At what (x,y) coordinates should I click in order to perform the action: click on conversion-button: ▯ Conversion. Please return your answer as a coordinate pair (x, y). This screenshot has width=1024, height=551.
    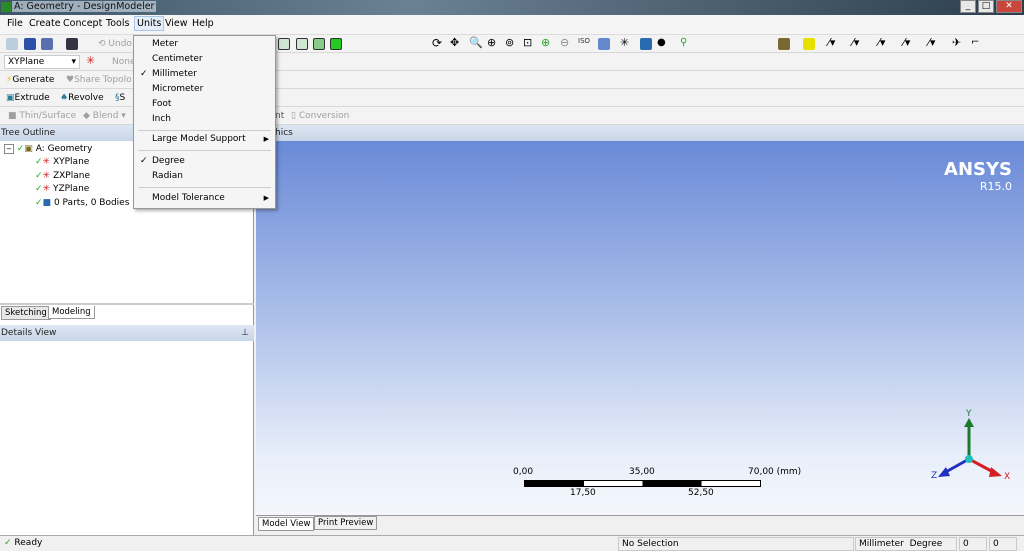
    Looking at the image, I should click on (320, 116).